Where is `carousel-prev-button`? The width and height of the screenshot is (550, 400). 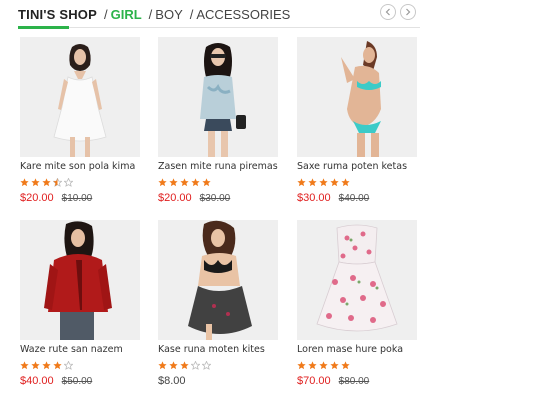 carousel-prev-button is located at coordinates (388, 12).